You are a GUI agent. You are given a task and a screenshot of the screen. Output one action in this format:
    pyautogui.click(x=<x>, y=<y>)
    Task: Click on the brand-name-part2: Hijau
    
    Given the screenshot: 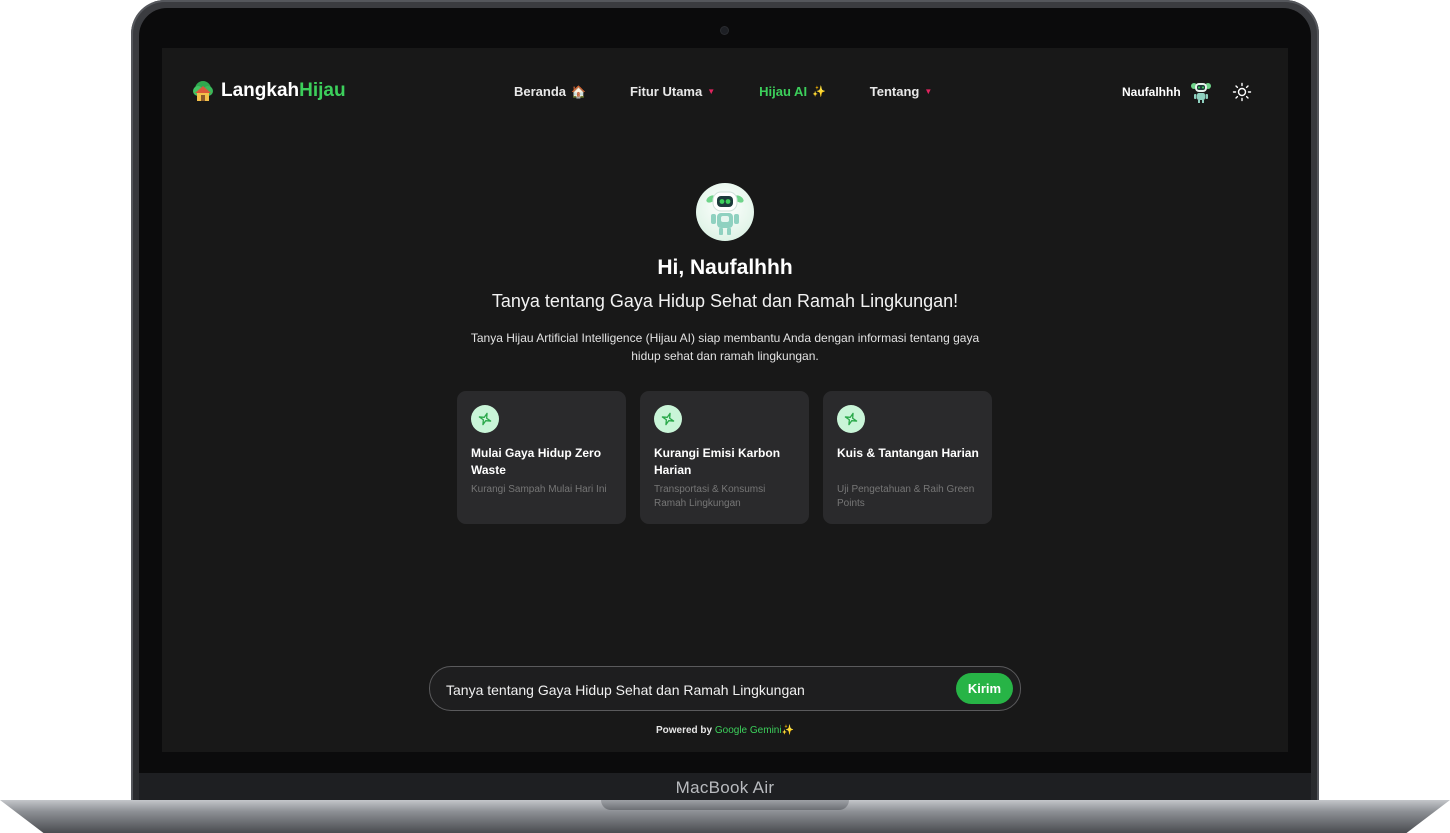 What is the action you would take?
    pyautogui.click(x=322, y=90)
    